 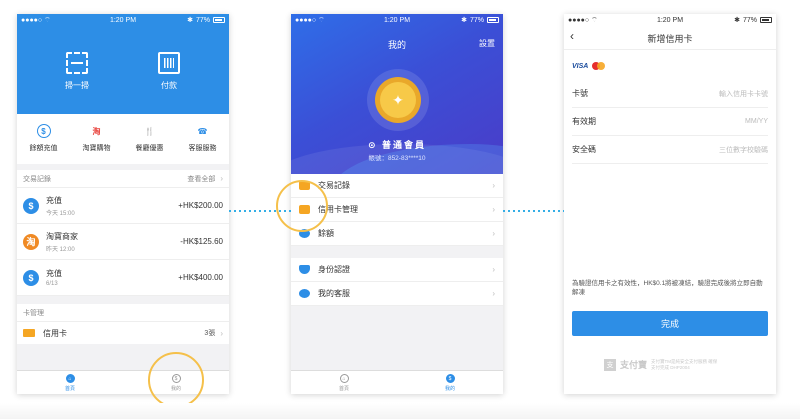 I want to click on credit-card-label: 信用卡, so click(x=55, y=333).